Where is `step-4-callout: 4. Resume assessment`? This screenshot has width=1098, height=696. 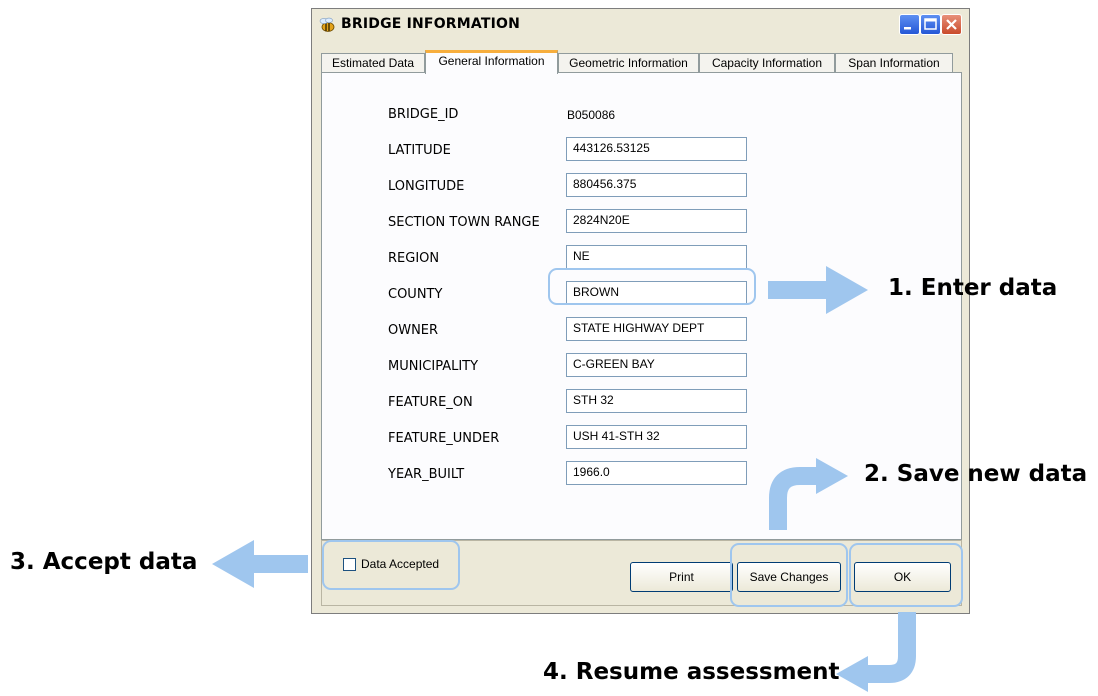
step-4-callout: 4. Resume assessment is located at coordinates (691, 672).